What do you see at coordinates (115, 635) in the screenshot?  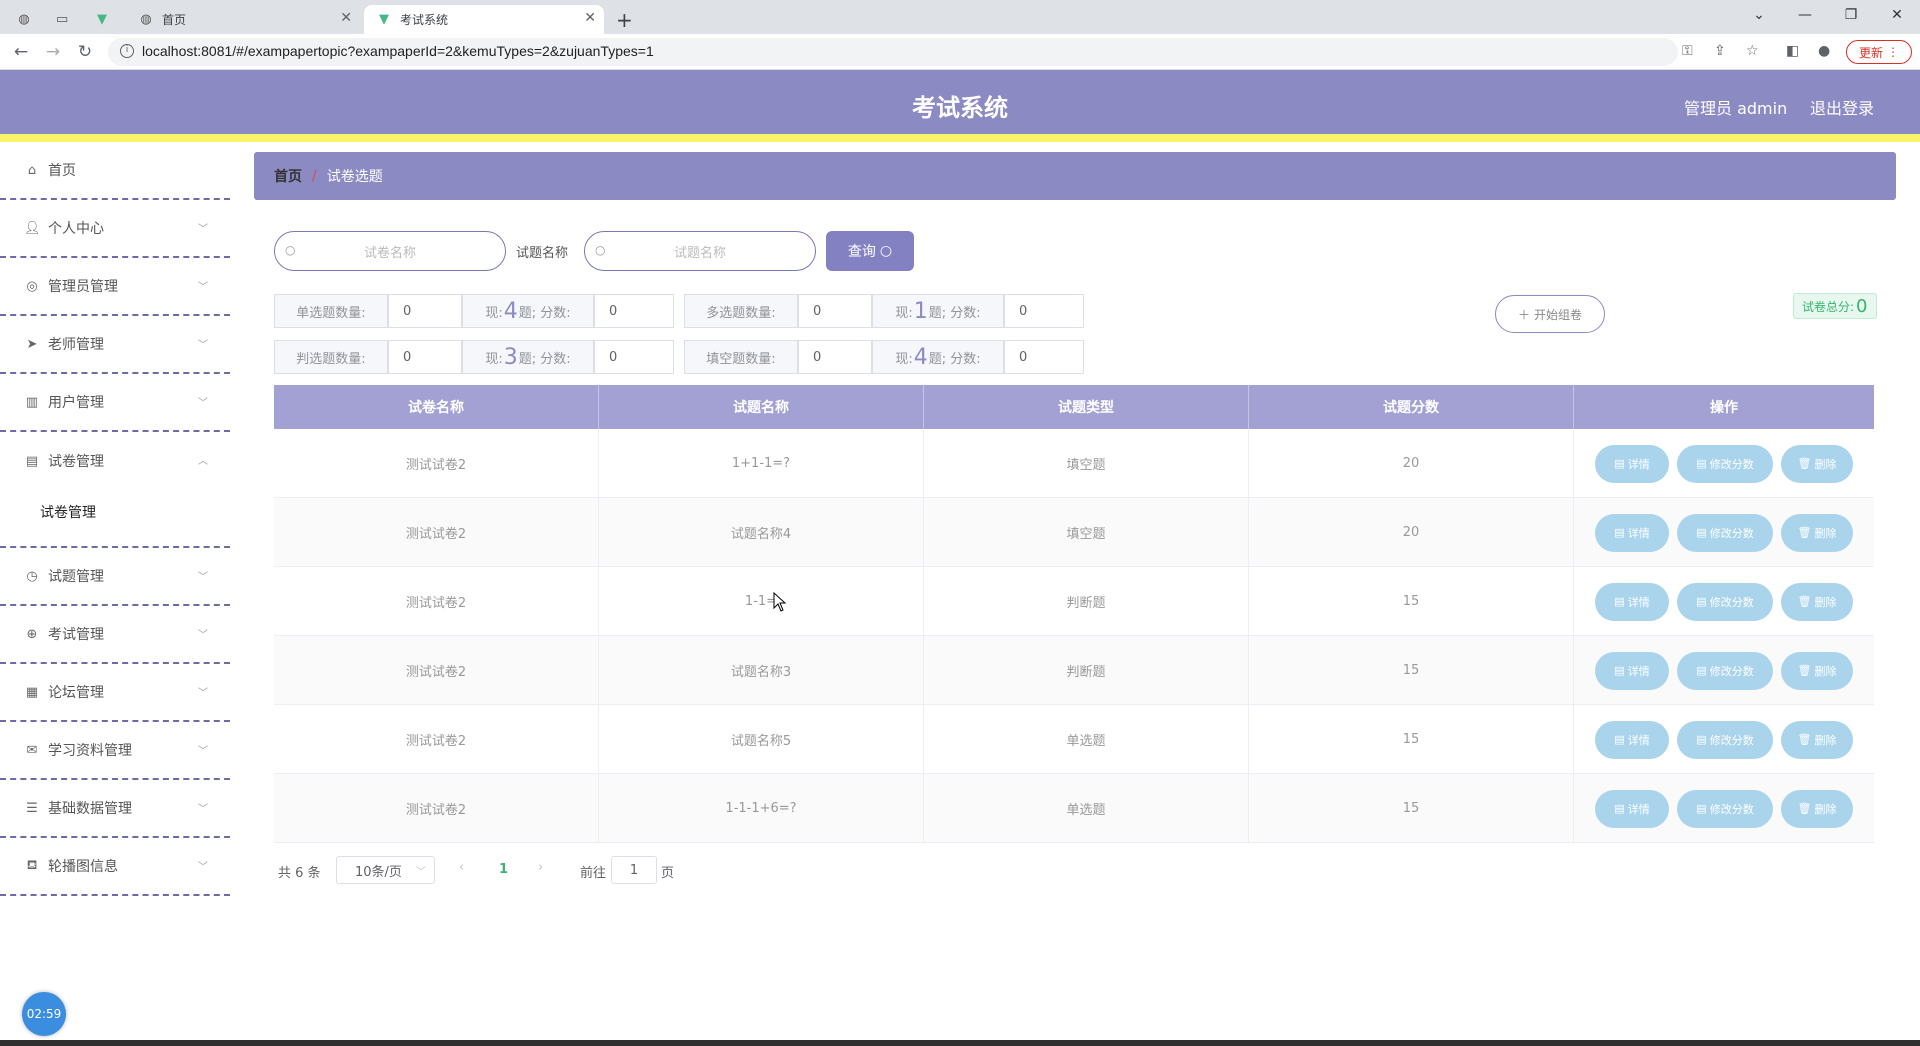 I see `sidebar-item-exams: ⊕ 考试管理 ﹀` at bounding box center [115, 635].